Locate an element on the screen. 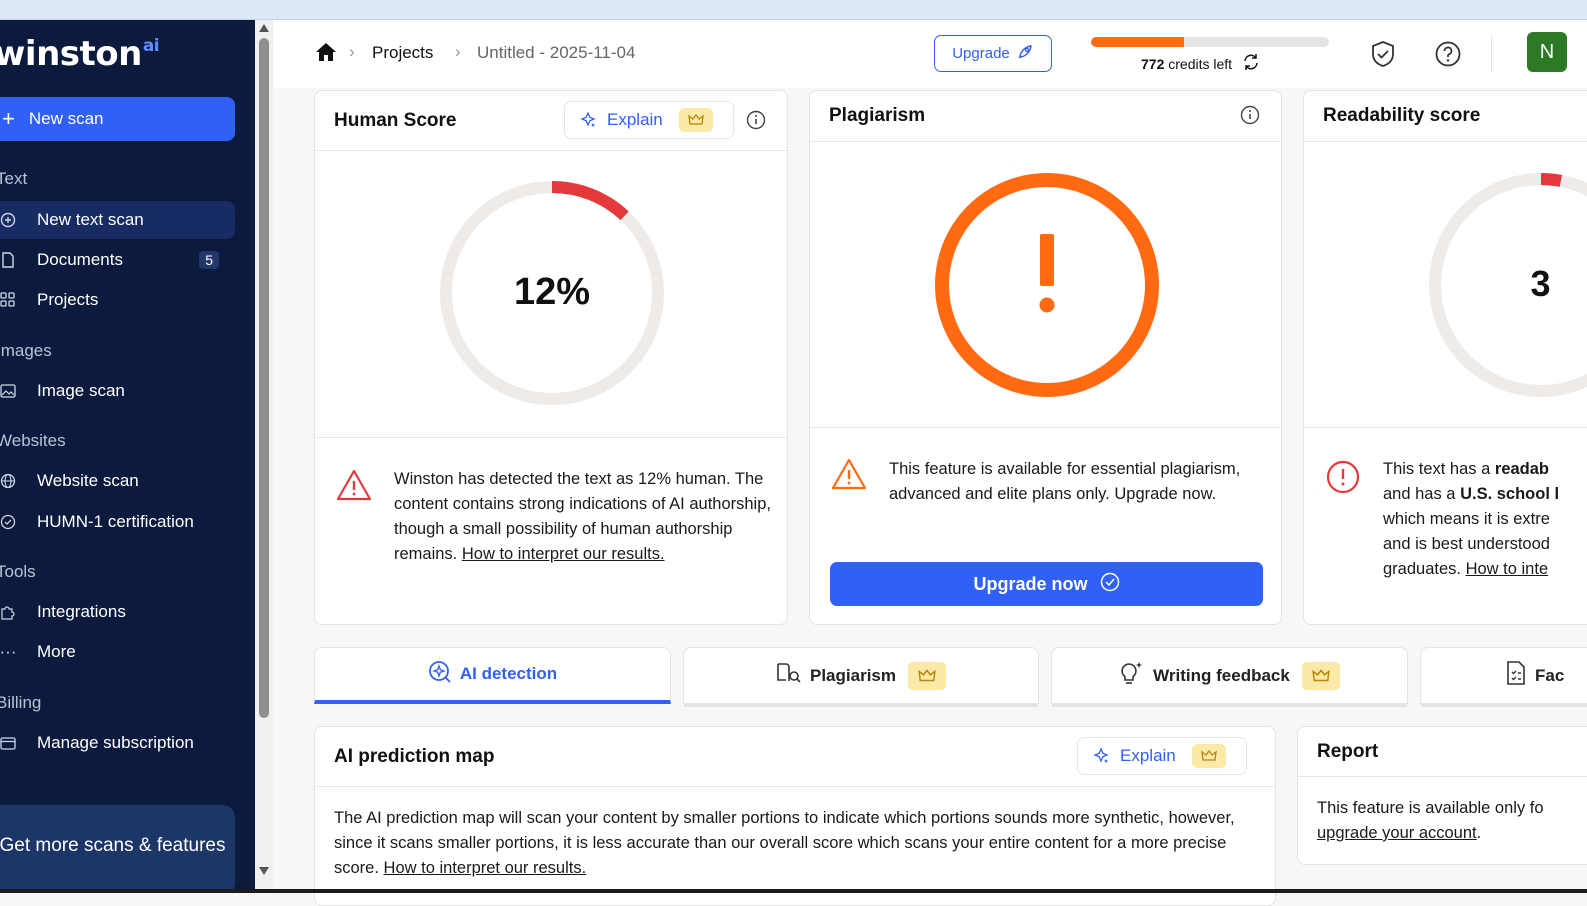  sidebar-item-website-scan: Website scan is located at coordinates (117, 481).